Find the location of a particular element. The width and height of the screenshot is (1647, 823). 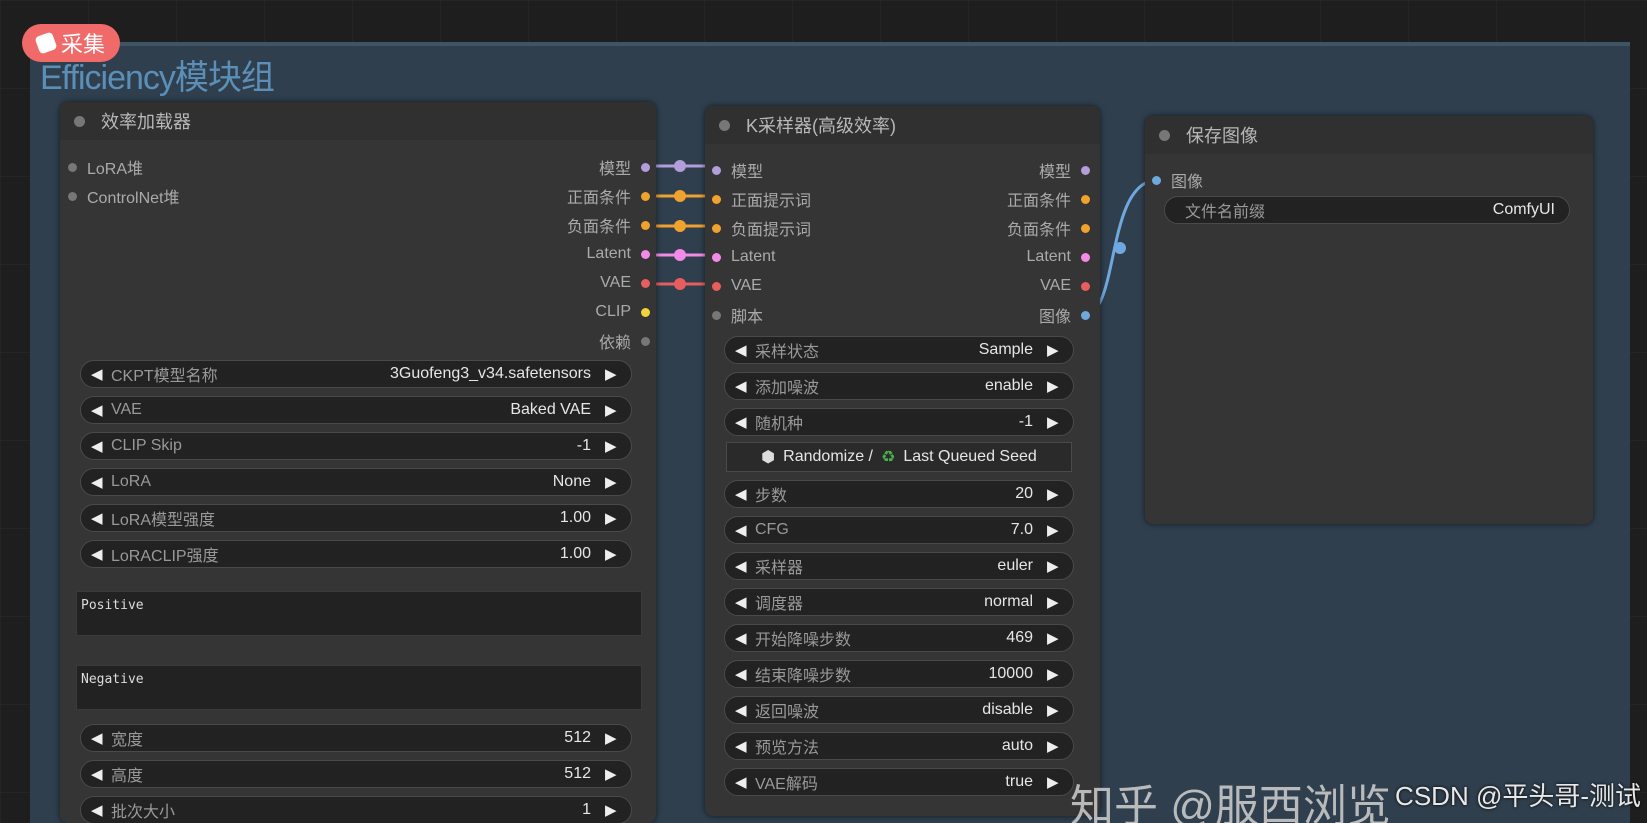

sampler-input-5-dot-icon is located at coordinates (716, 315).